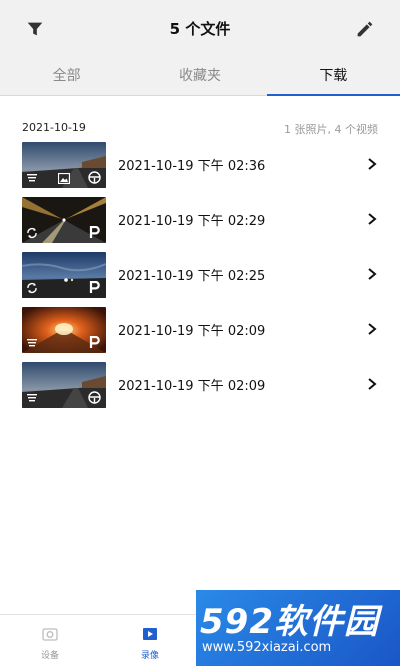 The height and width of the screenshot is (666, 400). What do you see at coordinates (150, 634) in the screenshot?
I see `play-icon` at bounding box center [150, 634].